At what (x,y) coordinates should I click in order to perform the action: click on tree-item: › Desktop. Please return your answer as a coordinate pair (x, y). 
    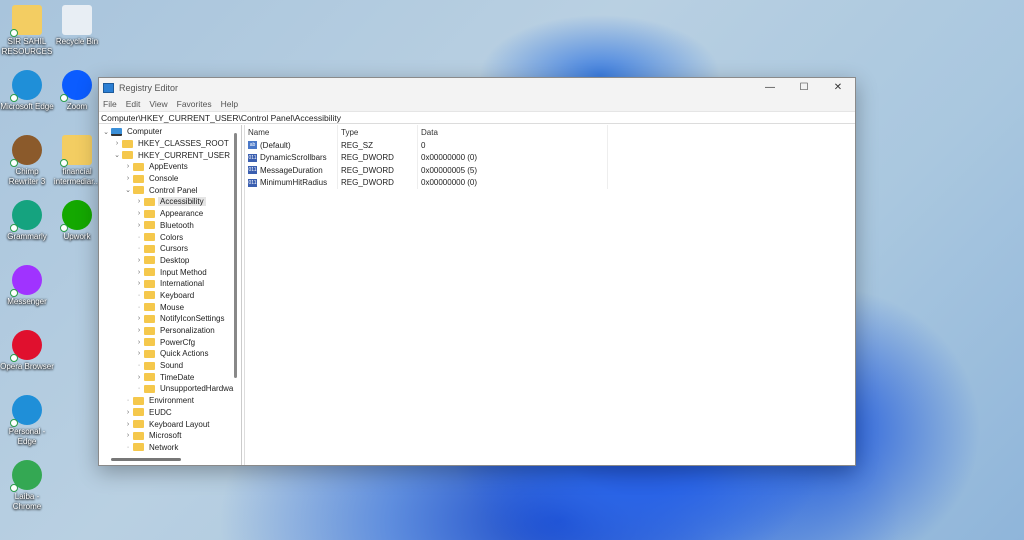
    Looking at the image, I should click on (170, 261).